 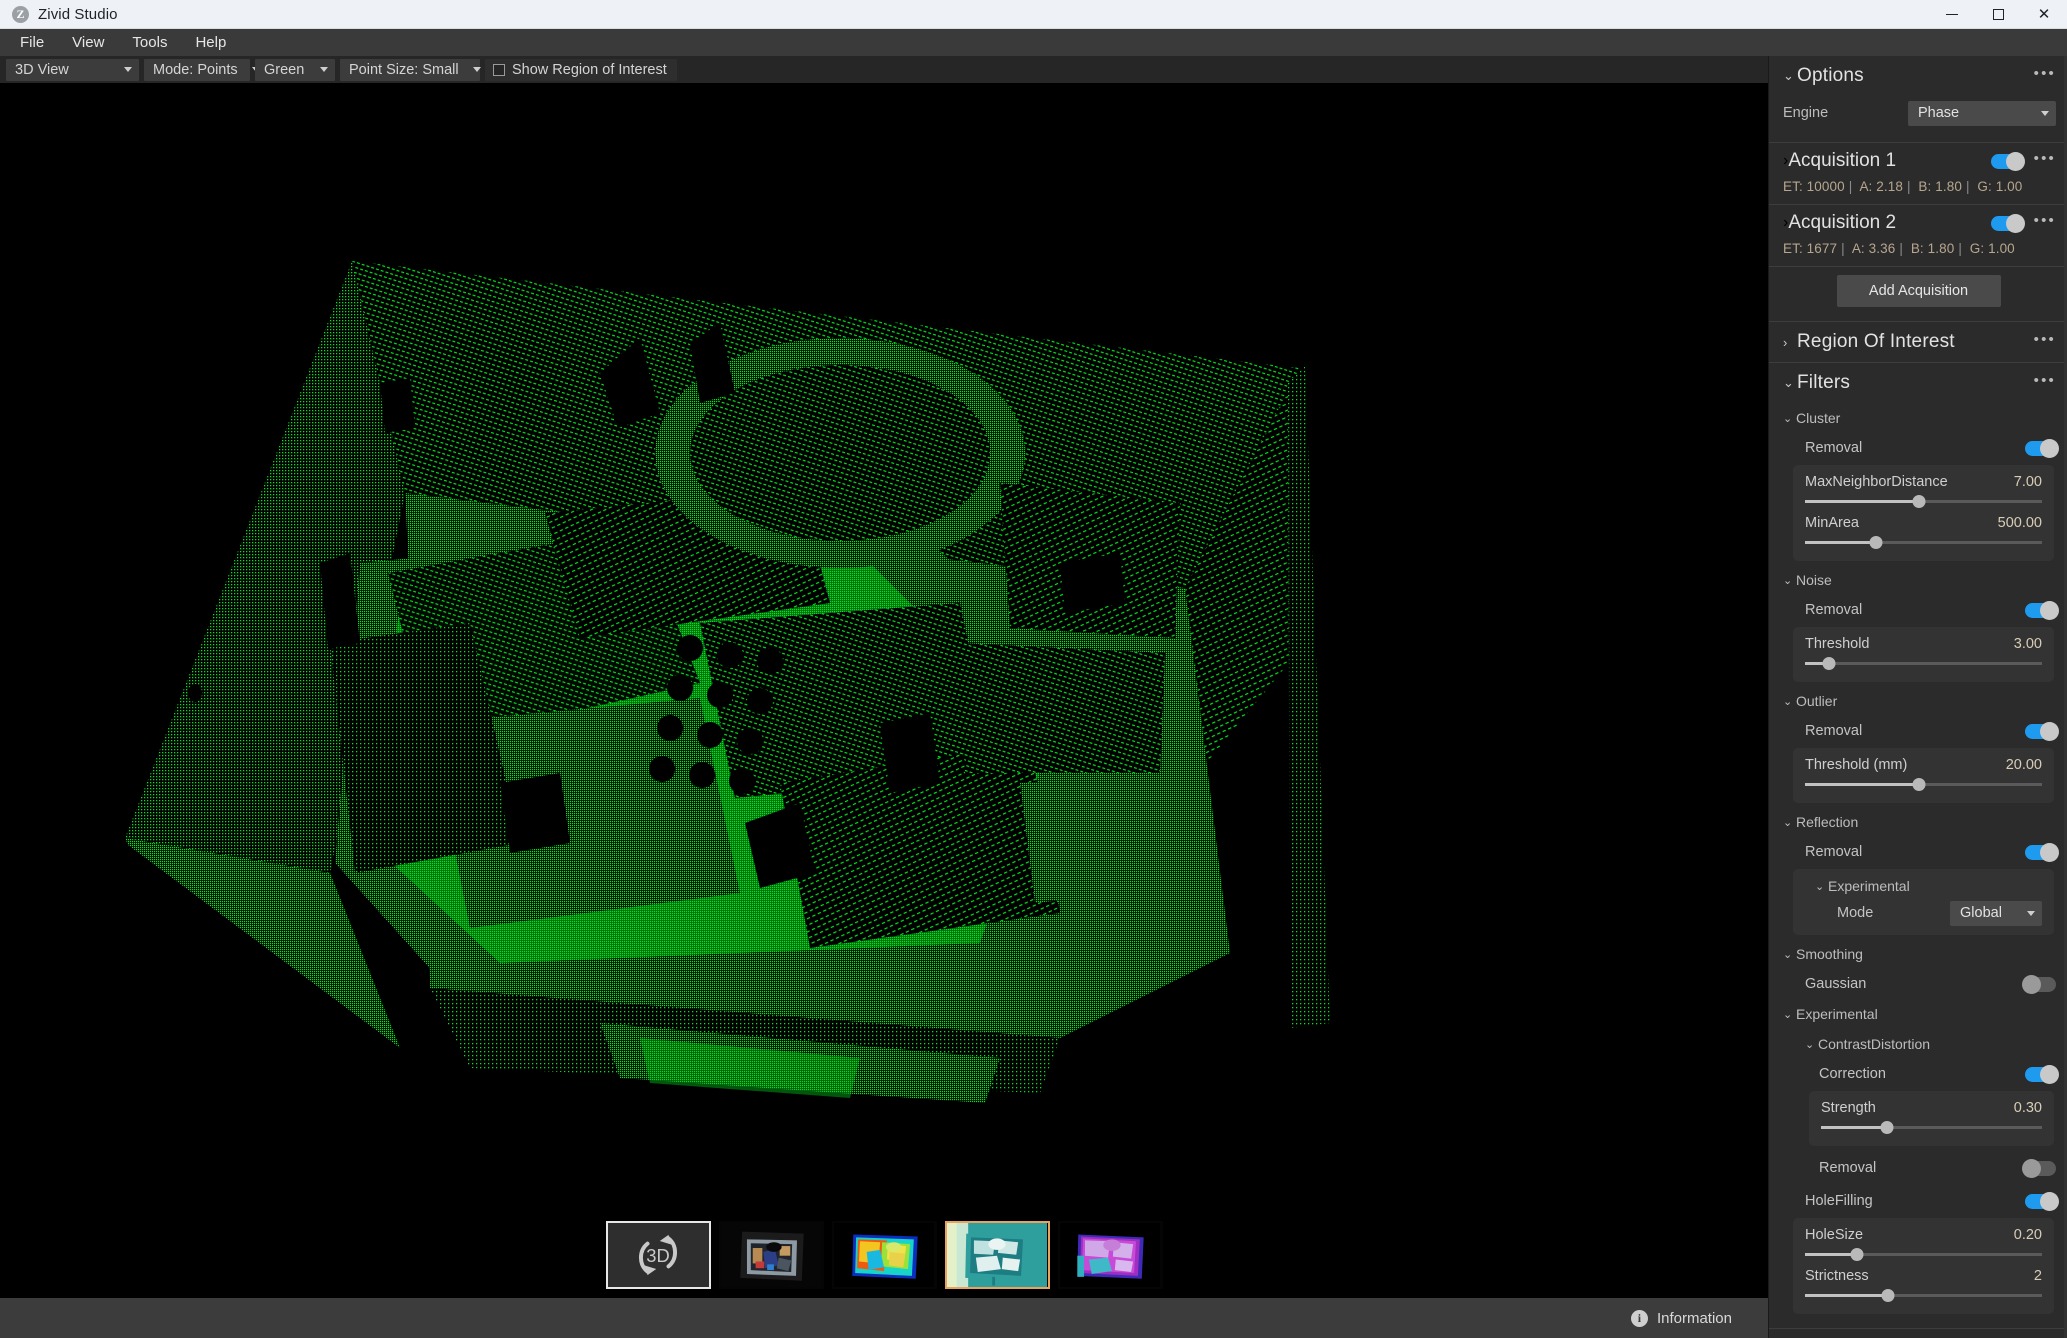 I want to click on close-button: ✕, so click(x=2044, y=14).